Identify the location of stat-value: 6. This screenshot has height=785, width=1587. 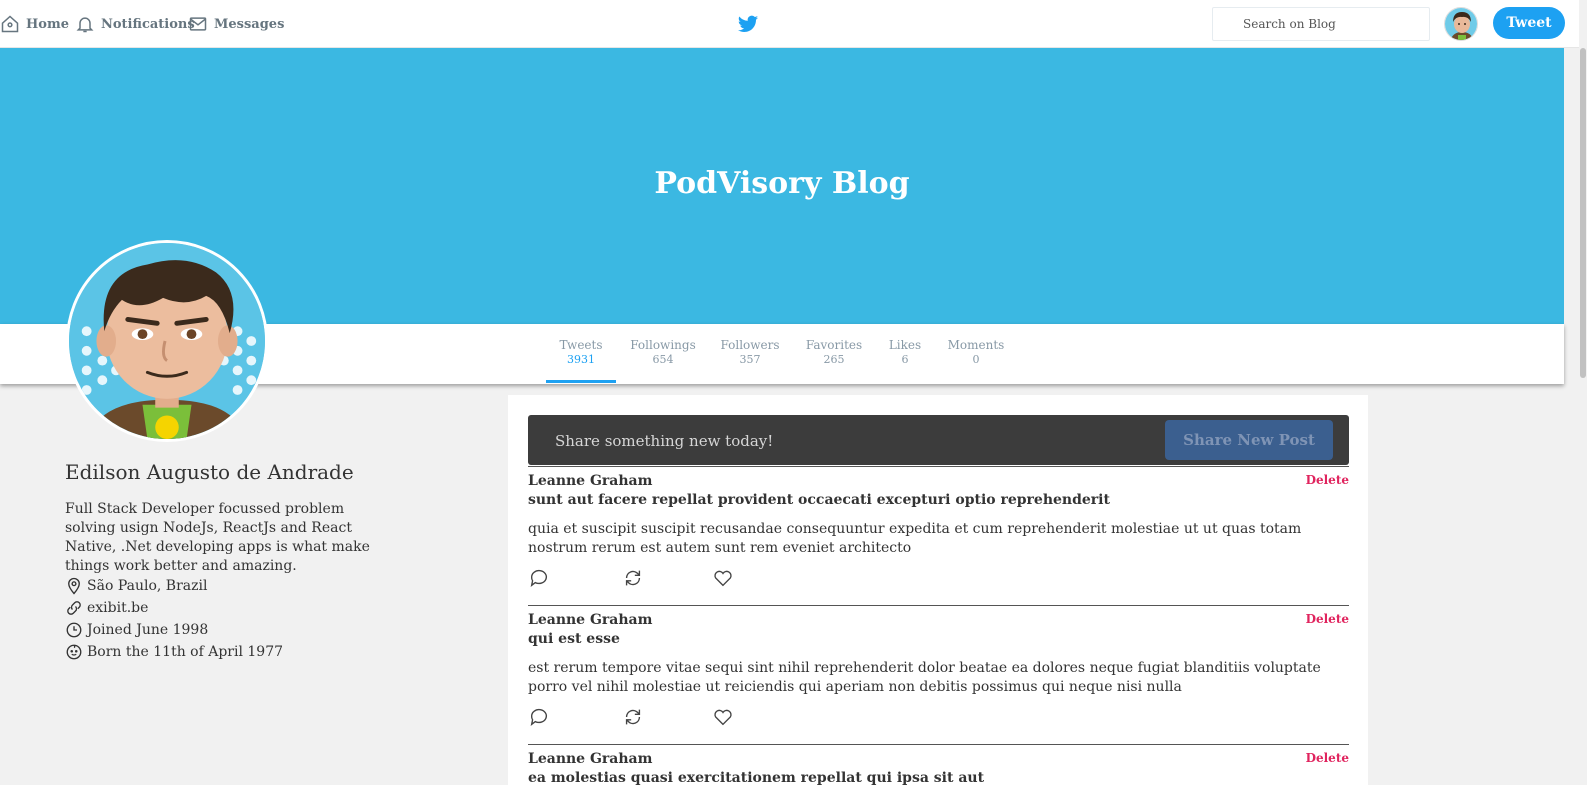
(905, 359).